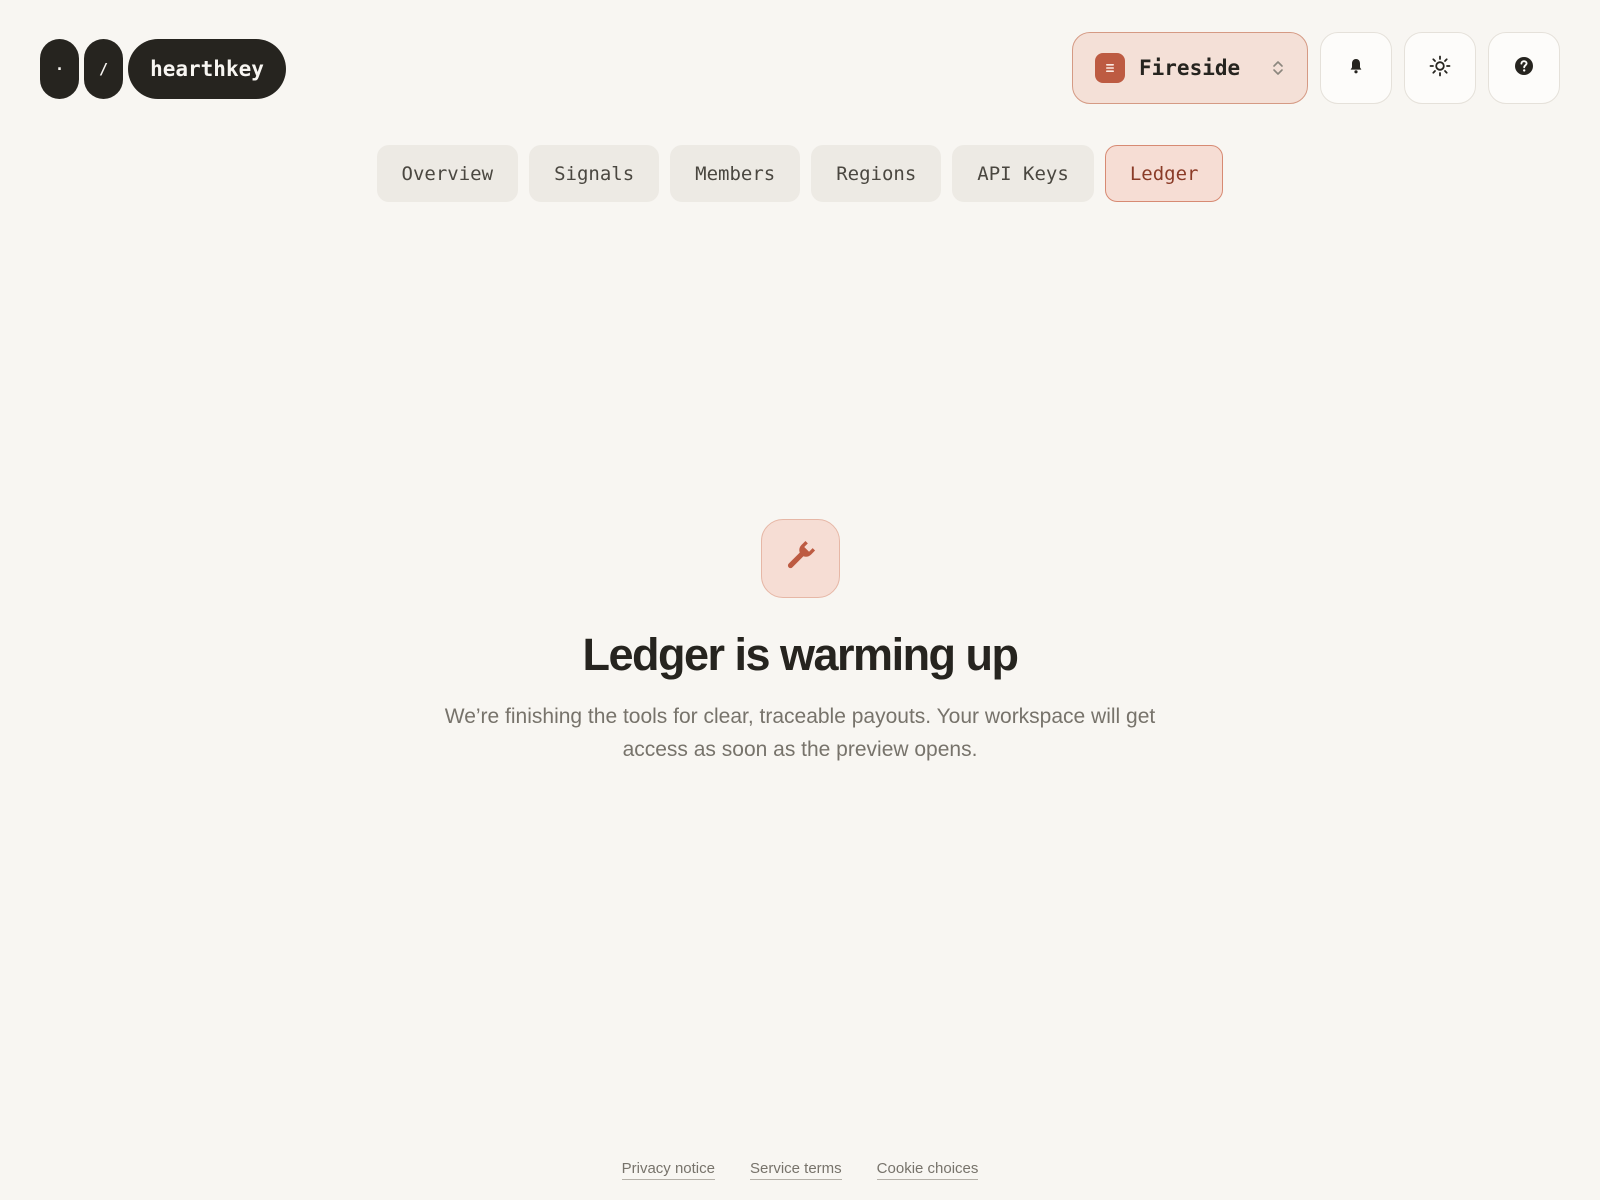 This screenshot has width=1600, height=1200. I want to click on brand-logo: · / hearthkey, so click(163, 69).